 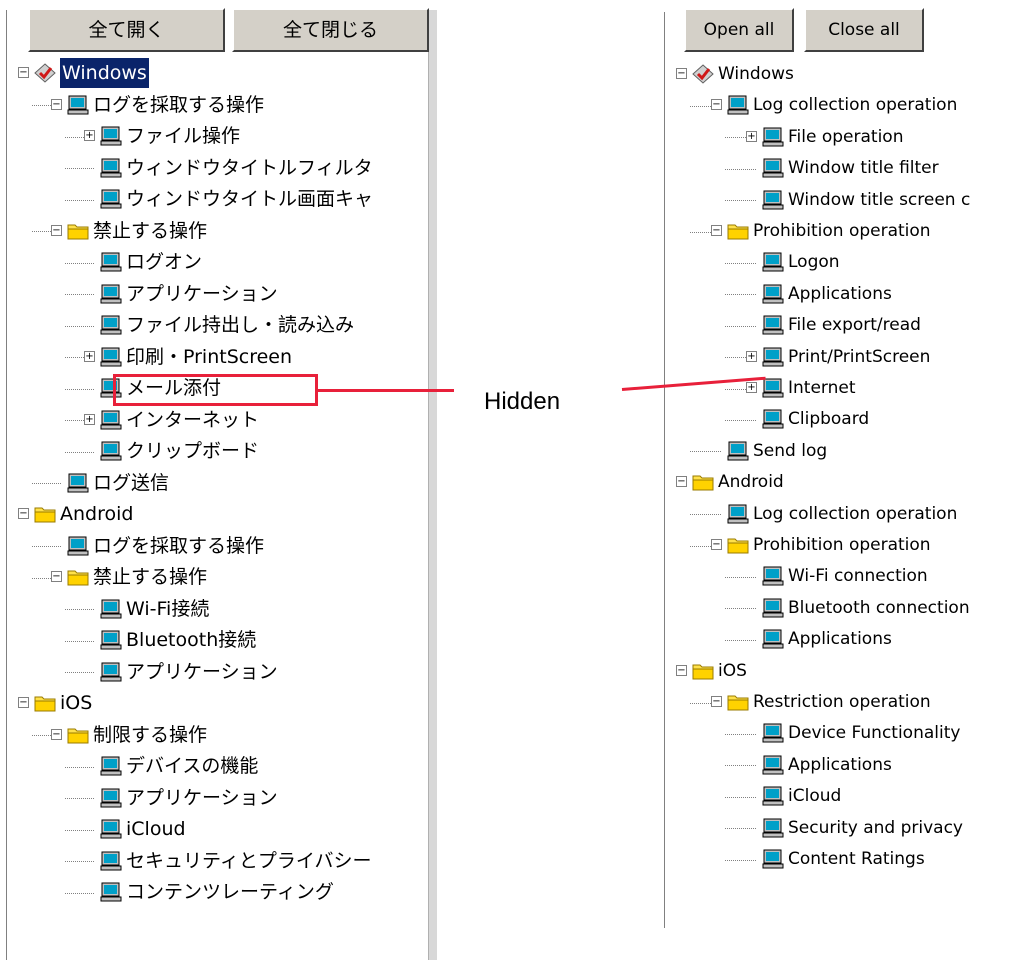 I want to click on close-all-button-ja: 全て閉じる, so click(x=330, y=30).